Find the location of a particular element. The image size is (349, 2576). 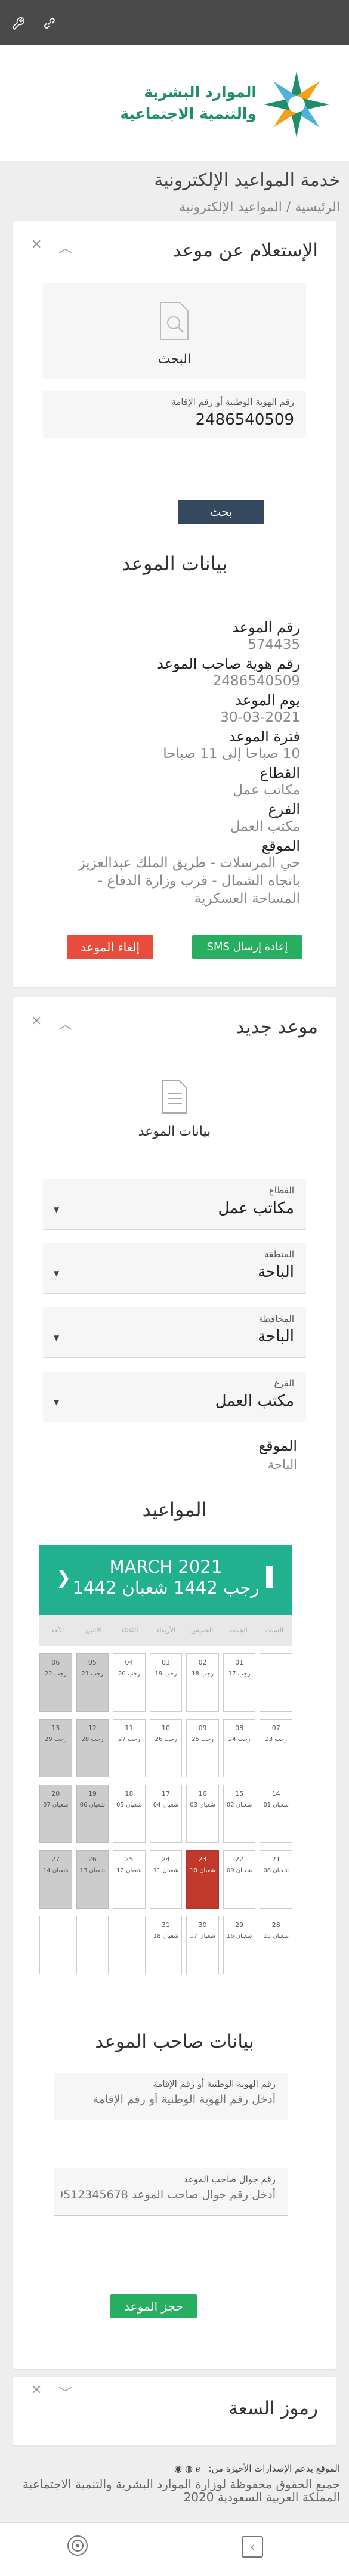

calendar-day: 29 16 شعبان is located at coordinates (239, 1945).